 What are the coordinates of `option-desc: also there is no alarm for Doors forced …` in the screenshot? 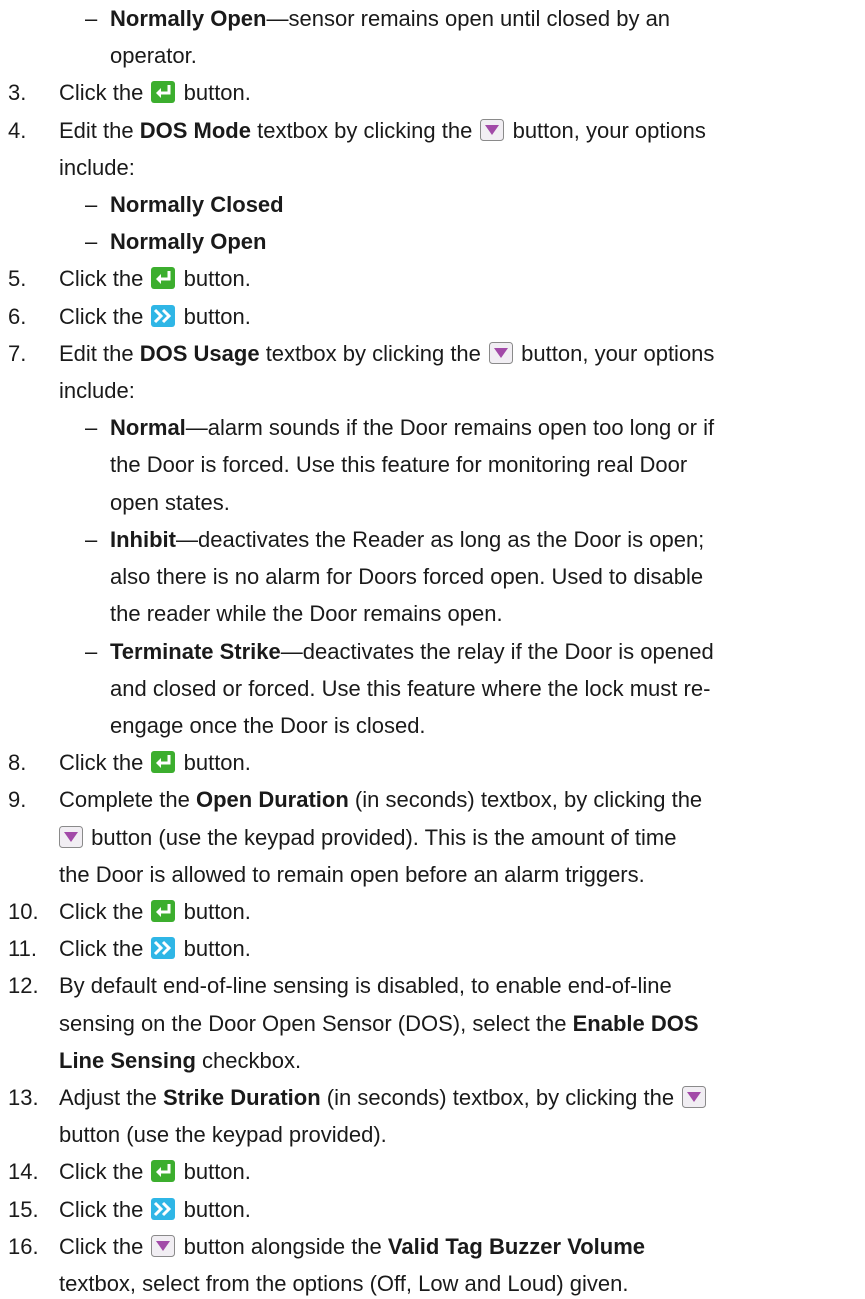 It's located at (407, 576).